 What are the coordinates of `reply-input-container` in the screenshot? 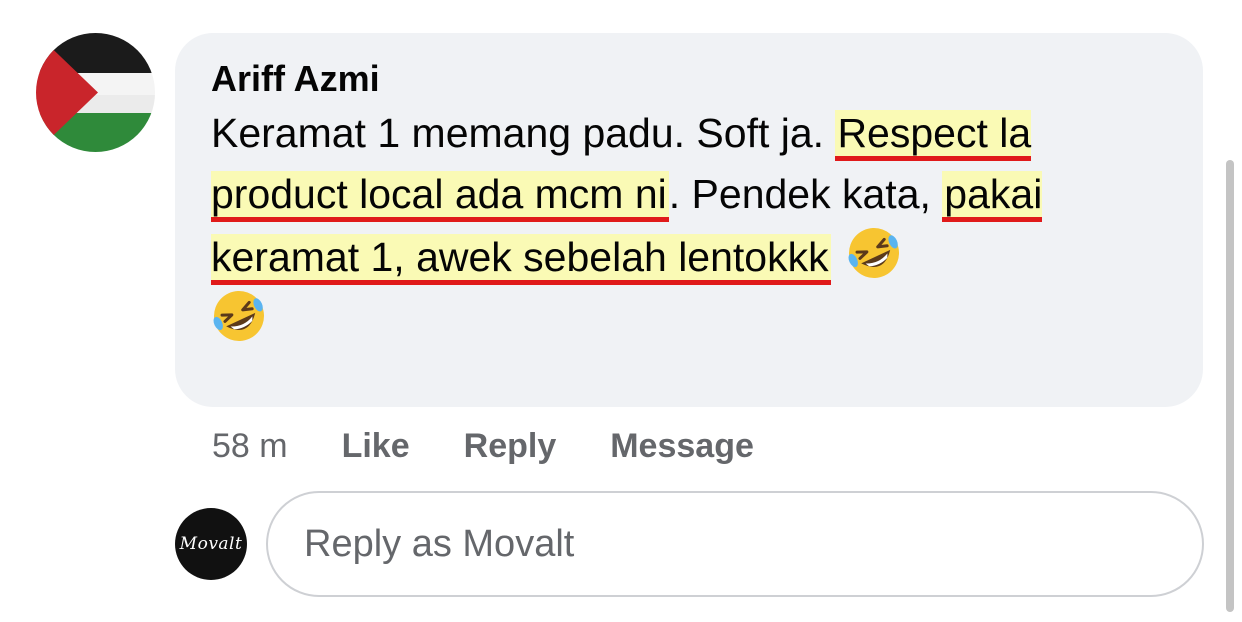 It's located at (735, 544).